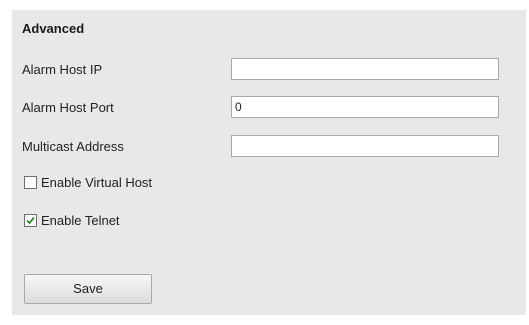 Image resolution: width=529 pixels, height=325 pixels. I want to click on enable-telnet-checkbox, so click(30, 220).